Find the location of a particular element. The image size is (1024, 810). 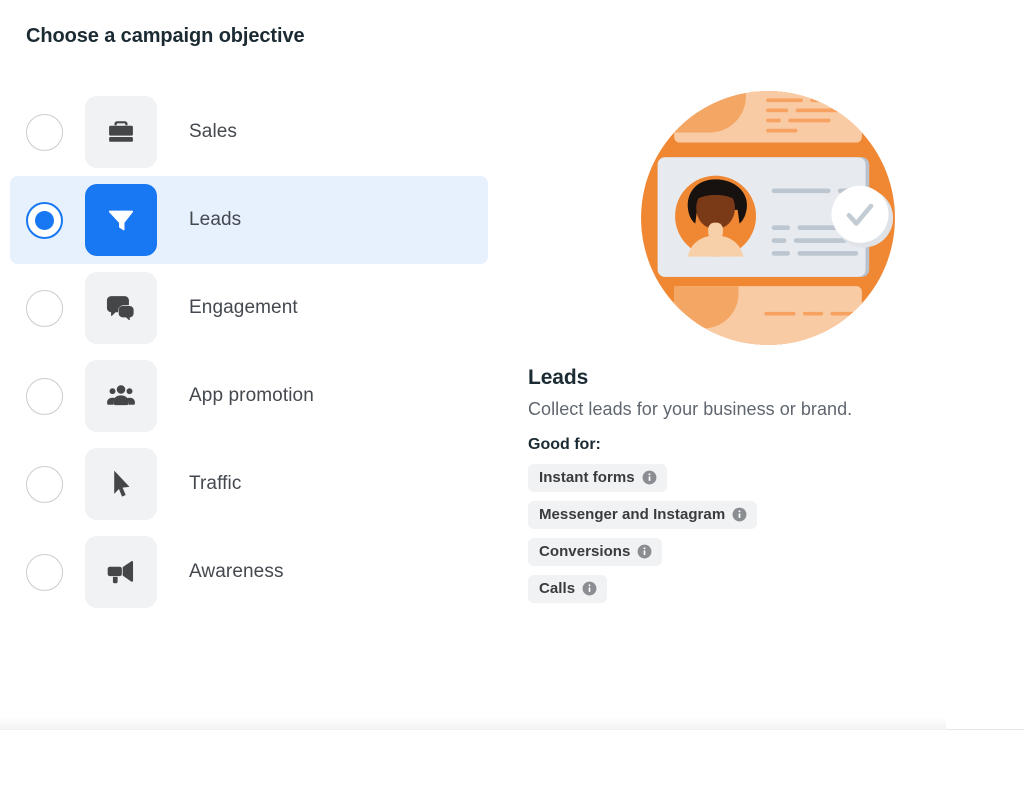

objective-row-awareness: Awareness is located at coordinates (249, 572).